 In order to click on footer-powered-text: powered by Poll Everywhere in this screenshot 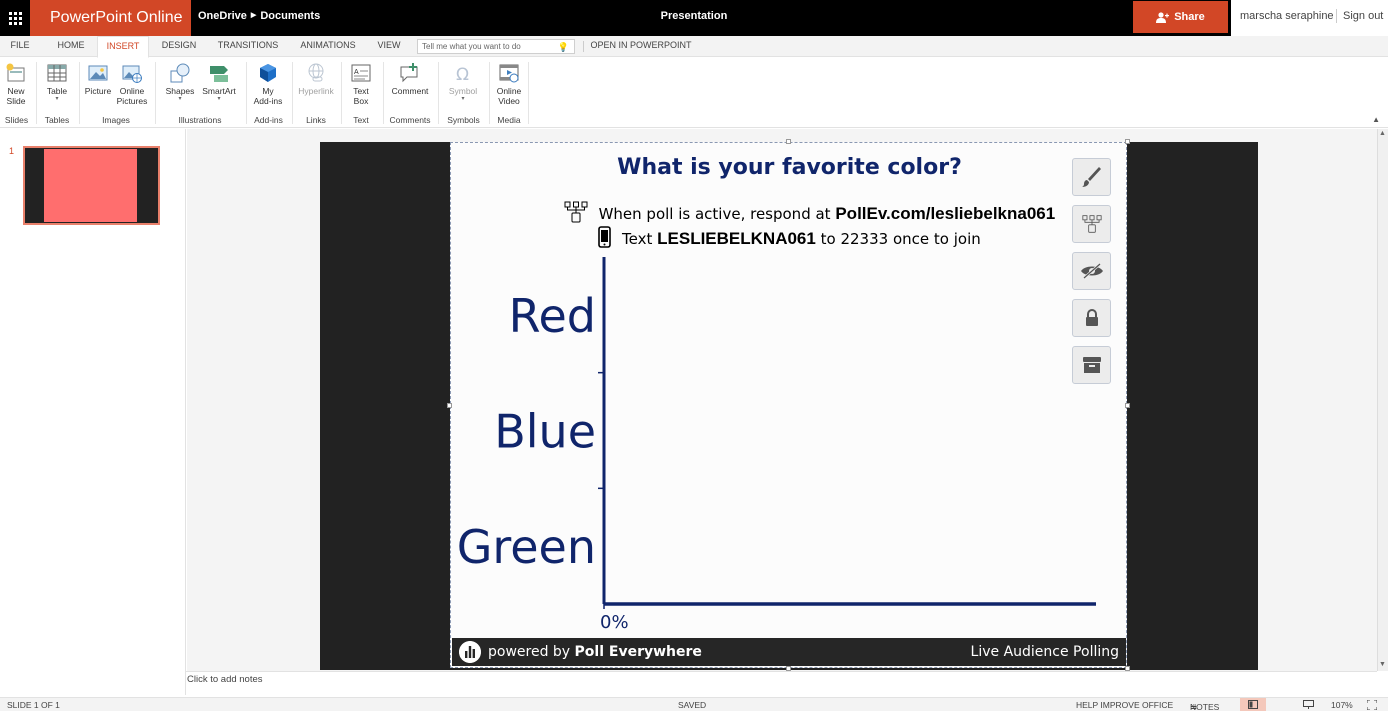, I will do `click(595, 652)`.